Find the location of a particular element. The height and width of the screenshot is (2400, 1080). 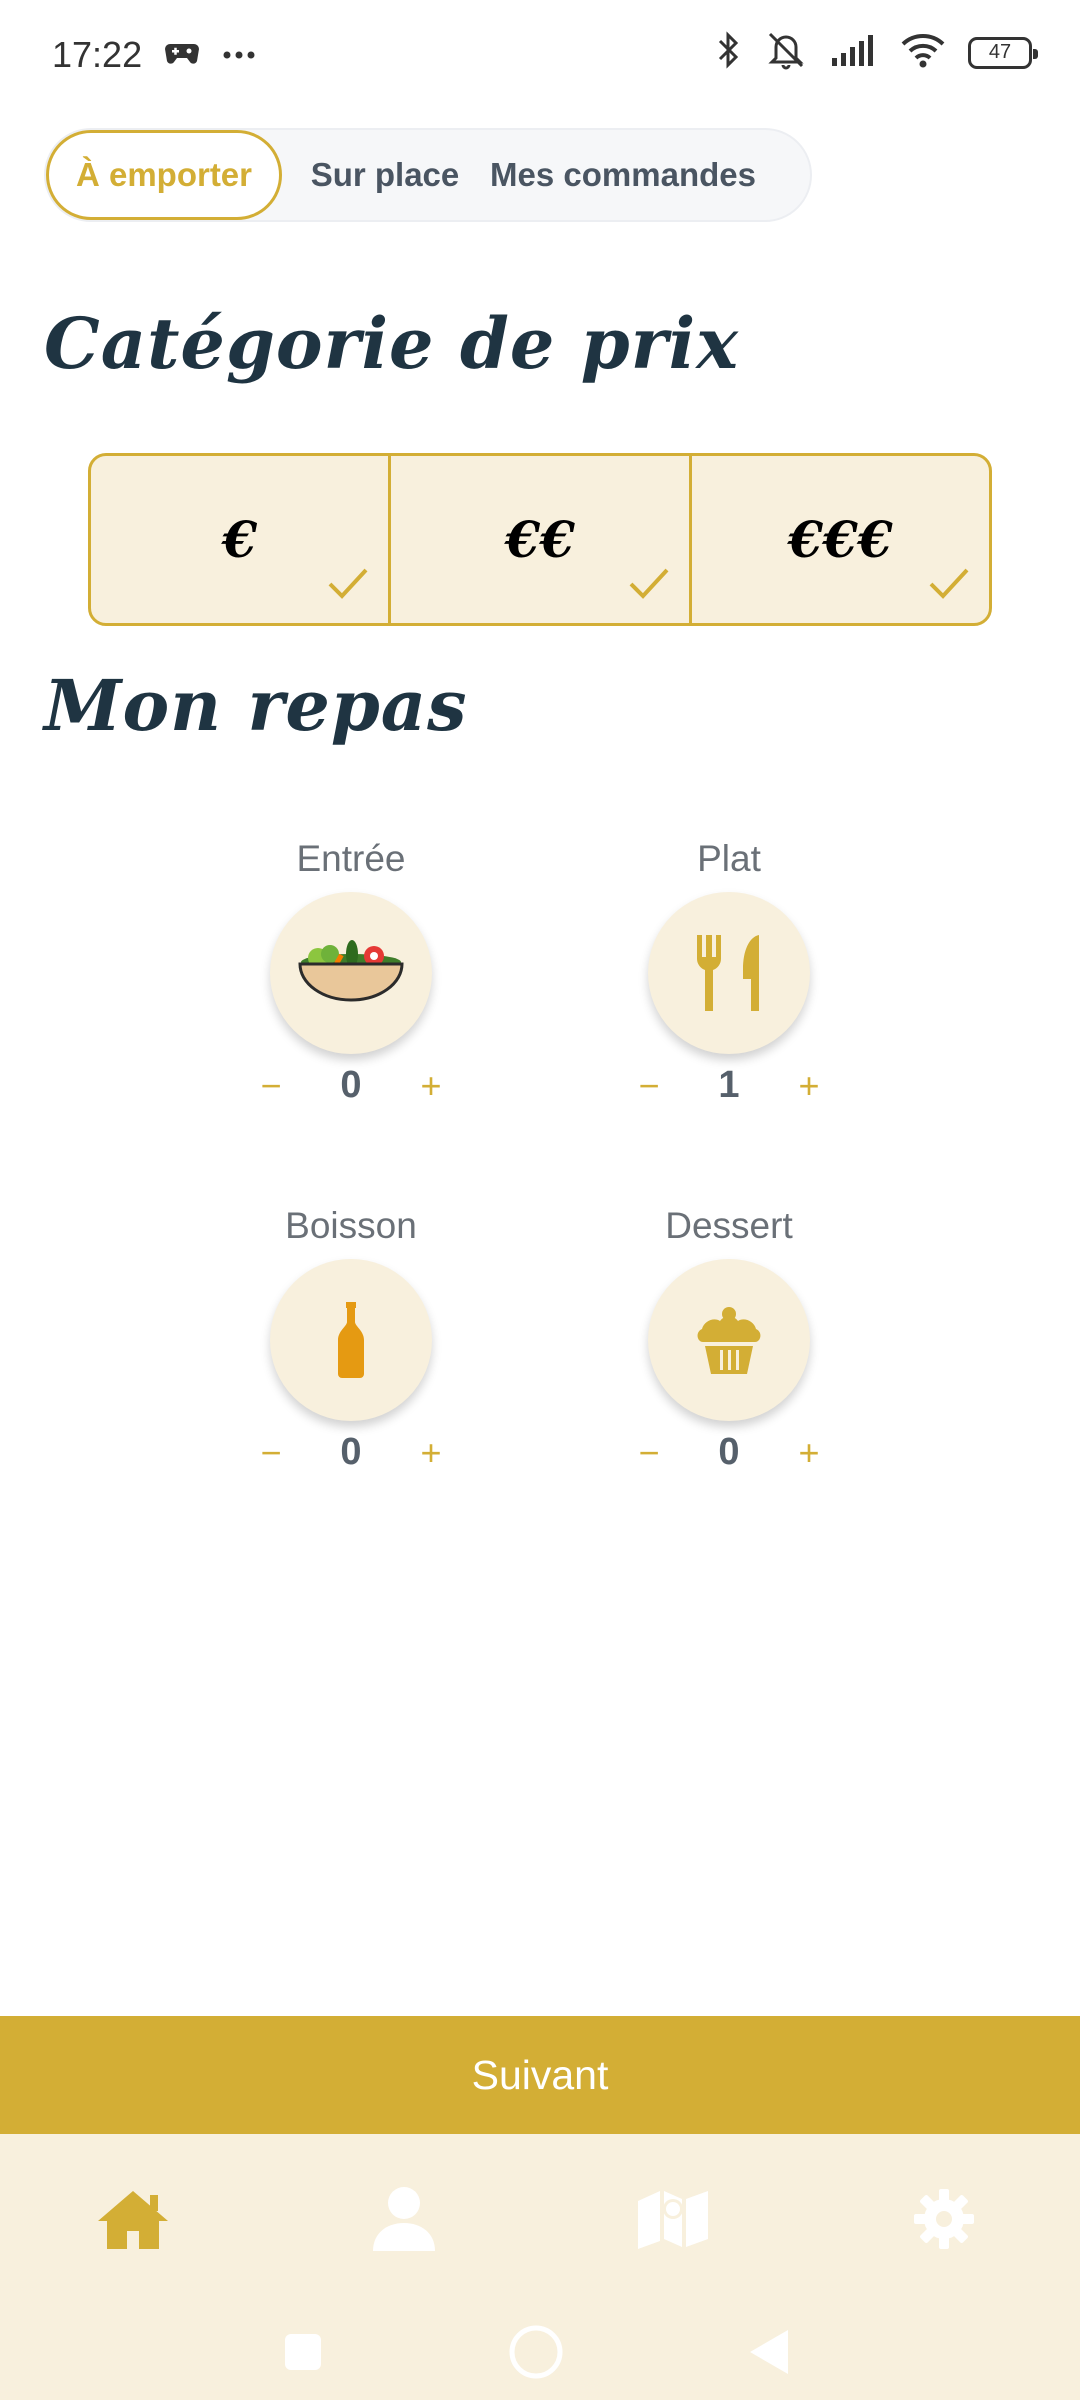

dessert-count: 0 is located at coordinates (729, 1452).